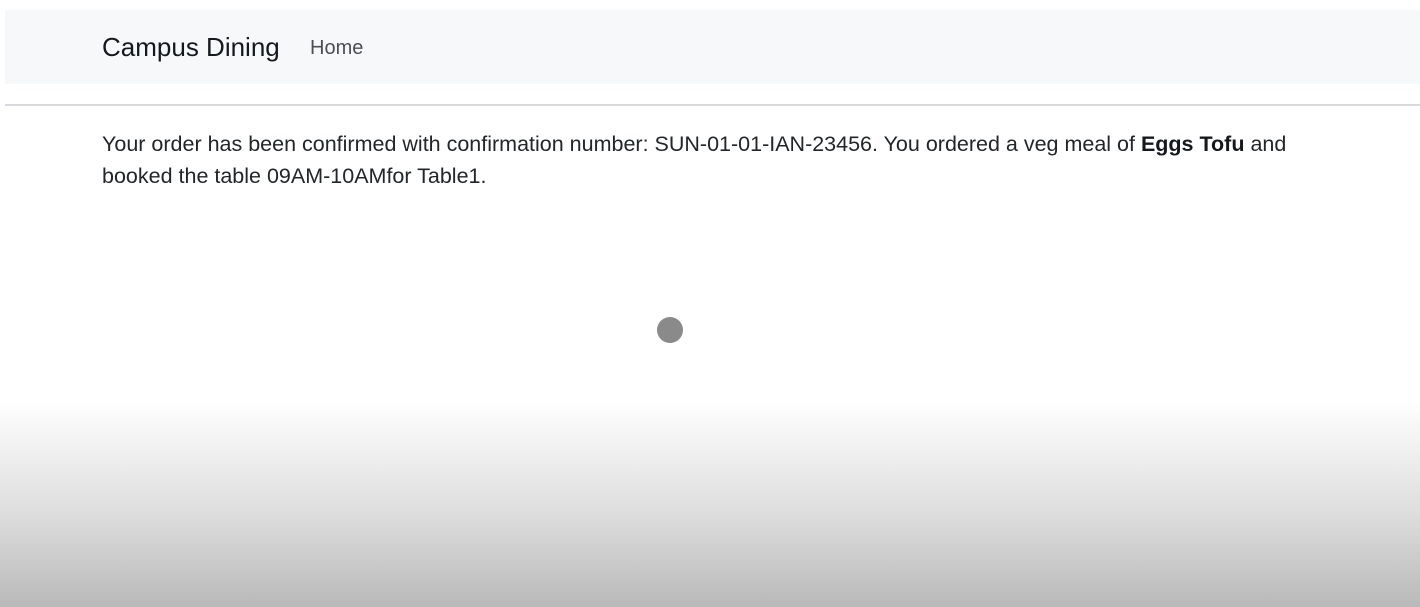 This screenshot has height=607, width=1420. I want to click on top-navbar: Campus Dining Home, so click(712, 47).